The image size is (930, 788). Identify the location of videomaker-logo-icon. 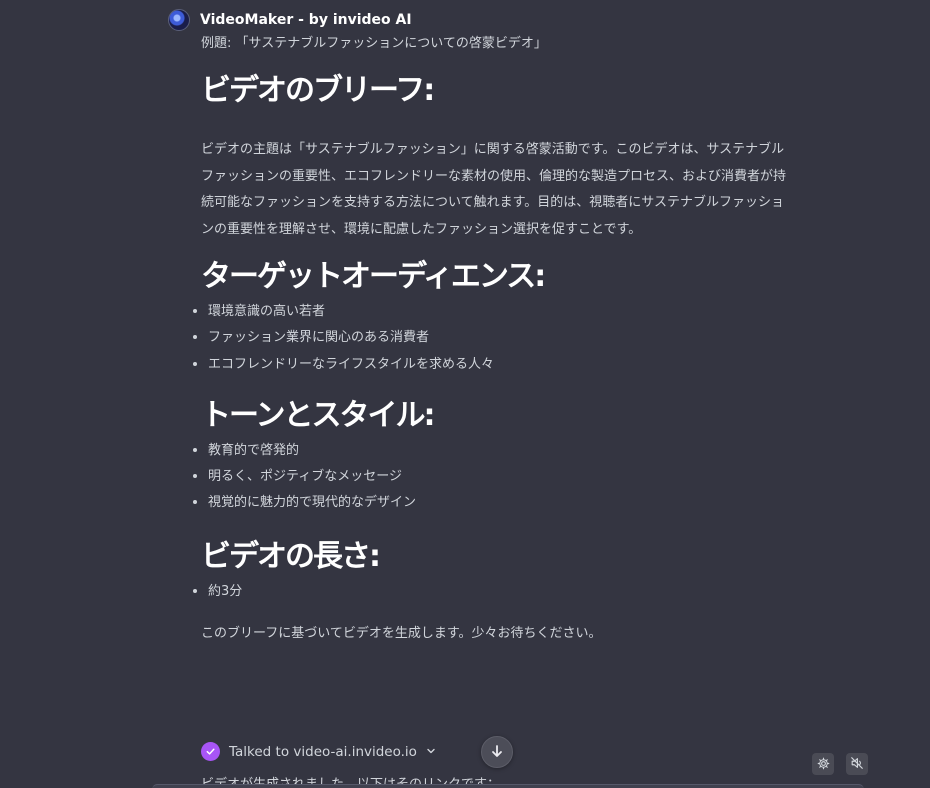
(179, 20).